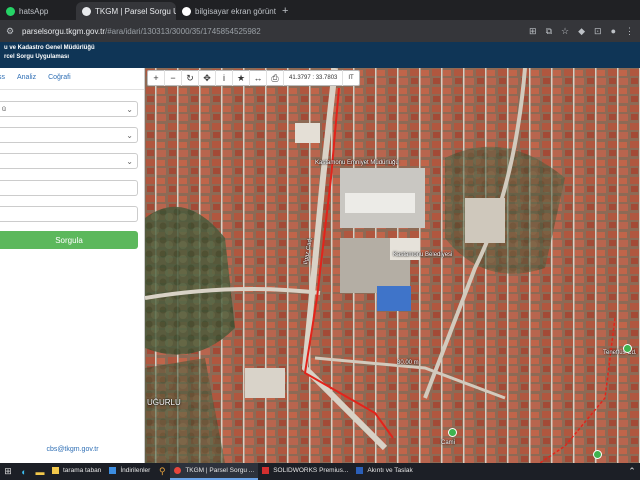 This screenshot has width=640, height=480. I want to click on extensions-icon: ⊡, so click(598, 31).